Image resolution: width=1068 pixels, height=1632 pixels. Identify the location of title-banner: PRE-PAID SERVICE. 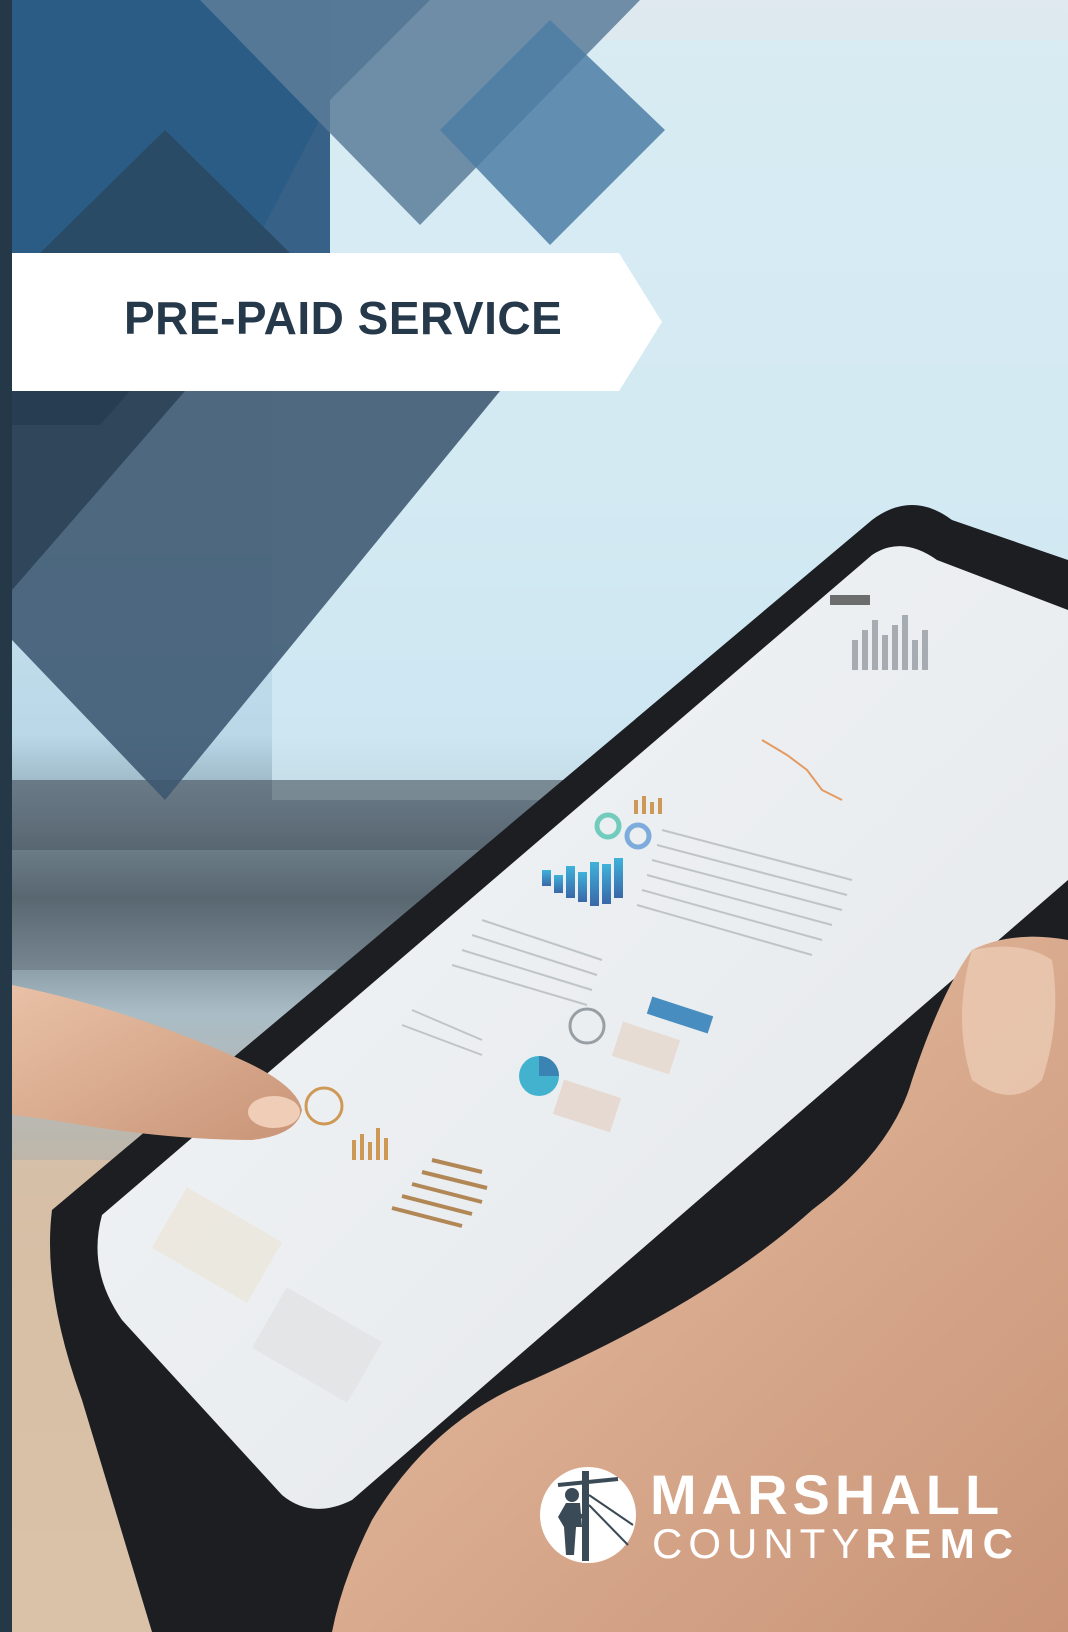
(337, 322).